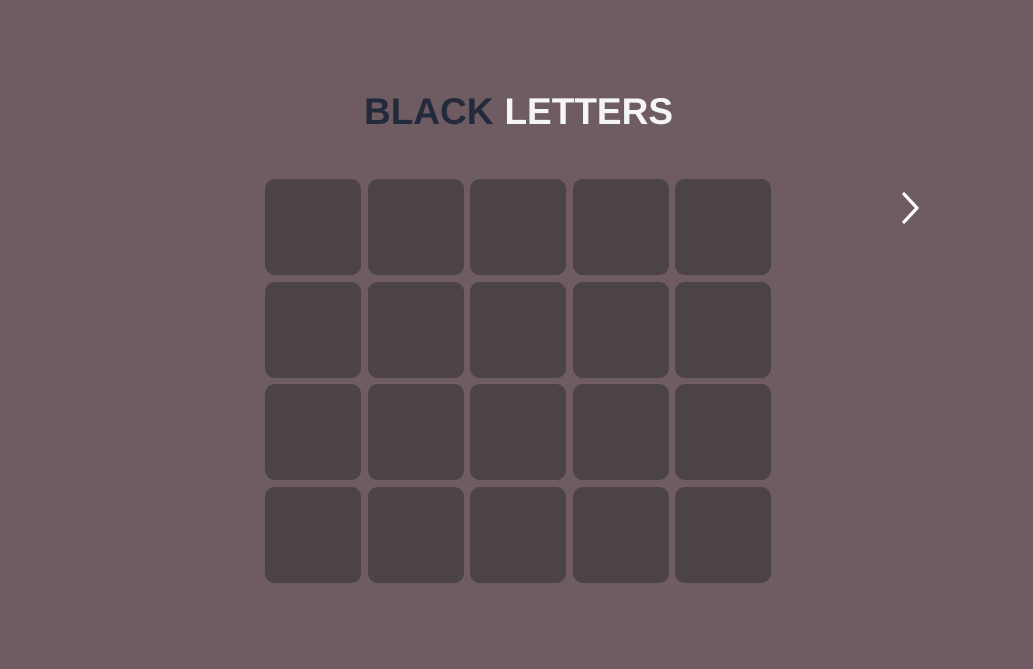 The height and width of the screenshot is (669, 1033). Describe the element at coordinates (589, 111) in the screenshot. I see `title-word-letters: LETTERS` at that location.